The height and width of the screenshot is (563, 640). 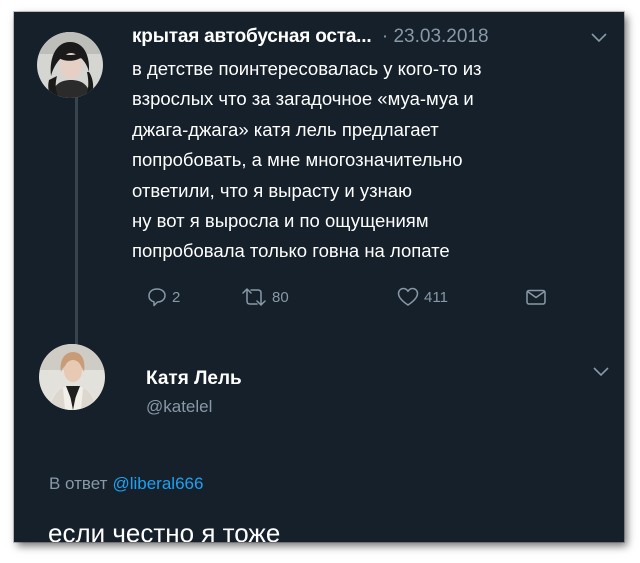 I want to click on retweet-button: 80, so click(x=264, y=297).